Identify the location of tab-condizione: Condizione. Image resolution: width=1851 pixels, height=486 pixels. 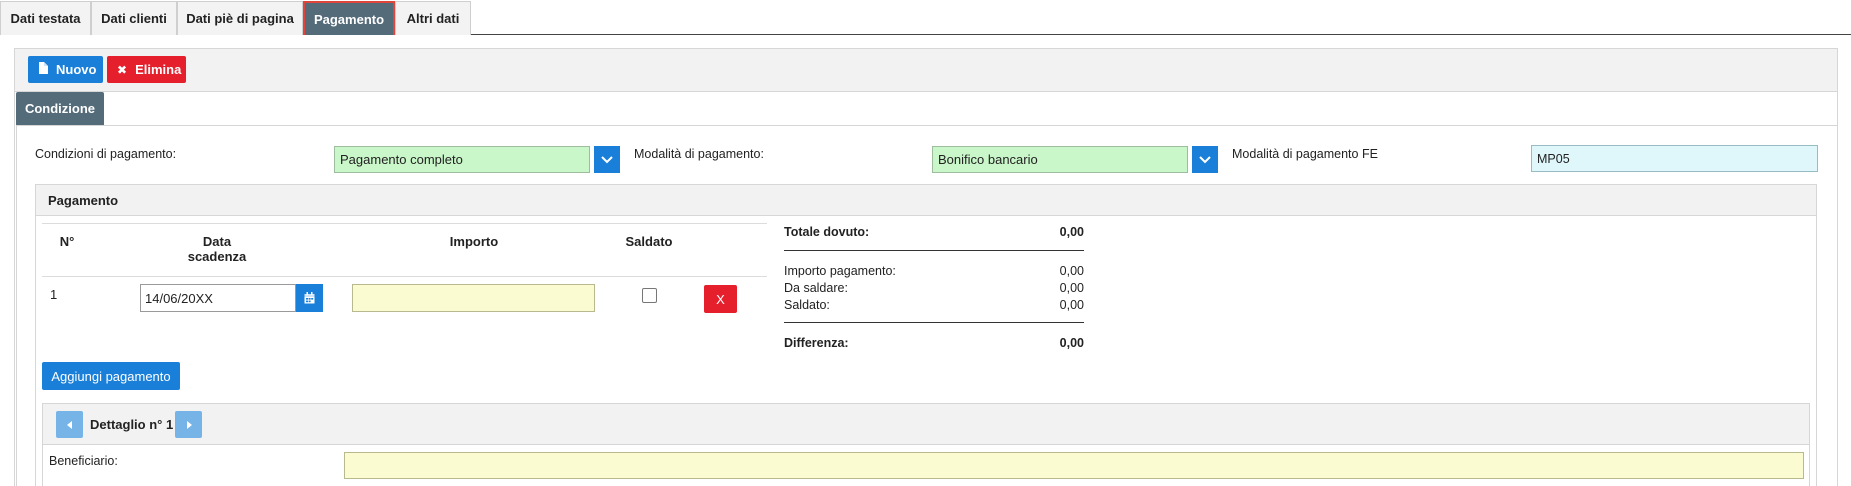
(60, 108).